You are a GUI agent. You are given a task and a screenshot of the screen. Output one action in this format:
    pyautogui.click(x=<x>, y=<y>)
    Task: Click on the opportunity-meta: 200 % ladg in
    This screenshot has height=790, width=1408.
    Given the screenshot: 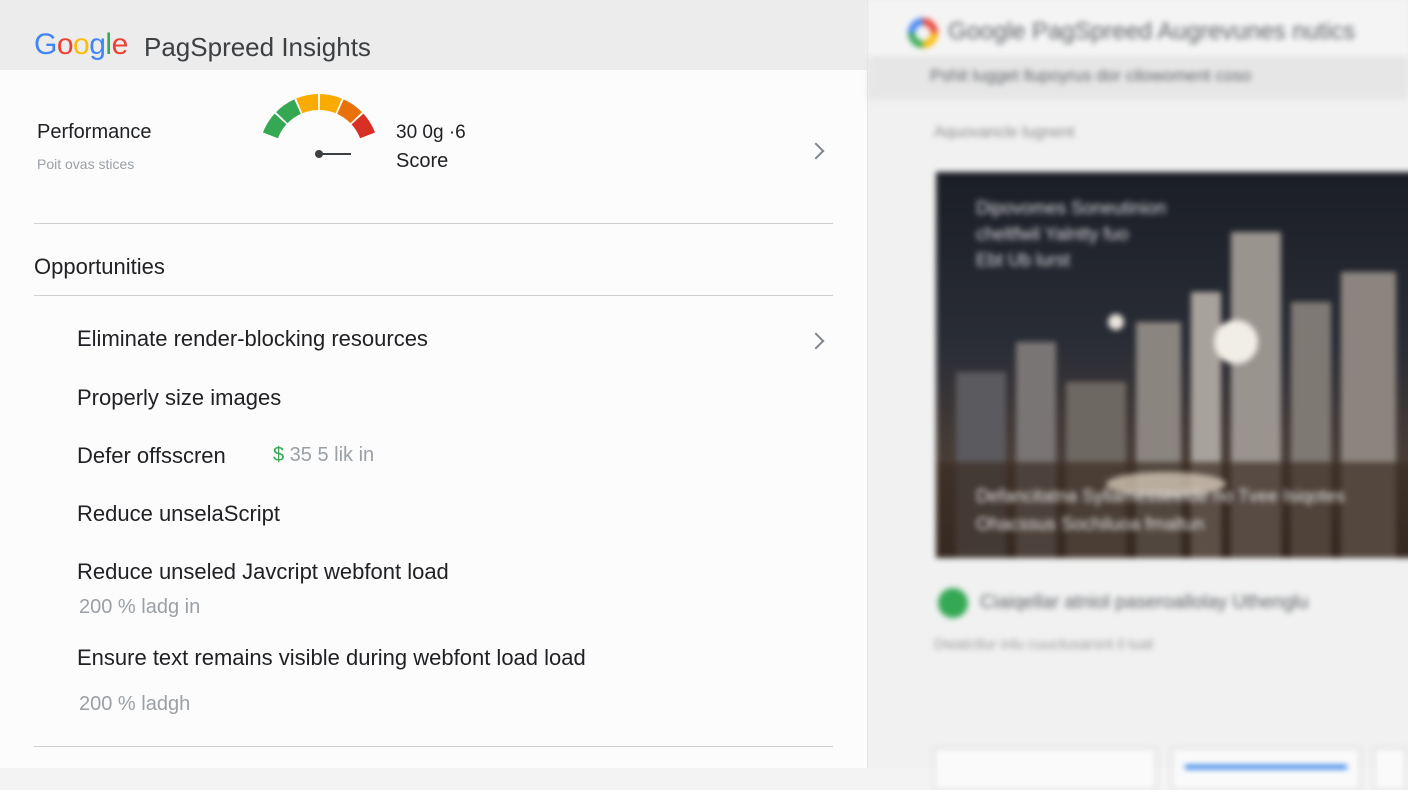 What is the action you would take?
    pyautogui.click(x=140, y=607)
    